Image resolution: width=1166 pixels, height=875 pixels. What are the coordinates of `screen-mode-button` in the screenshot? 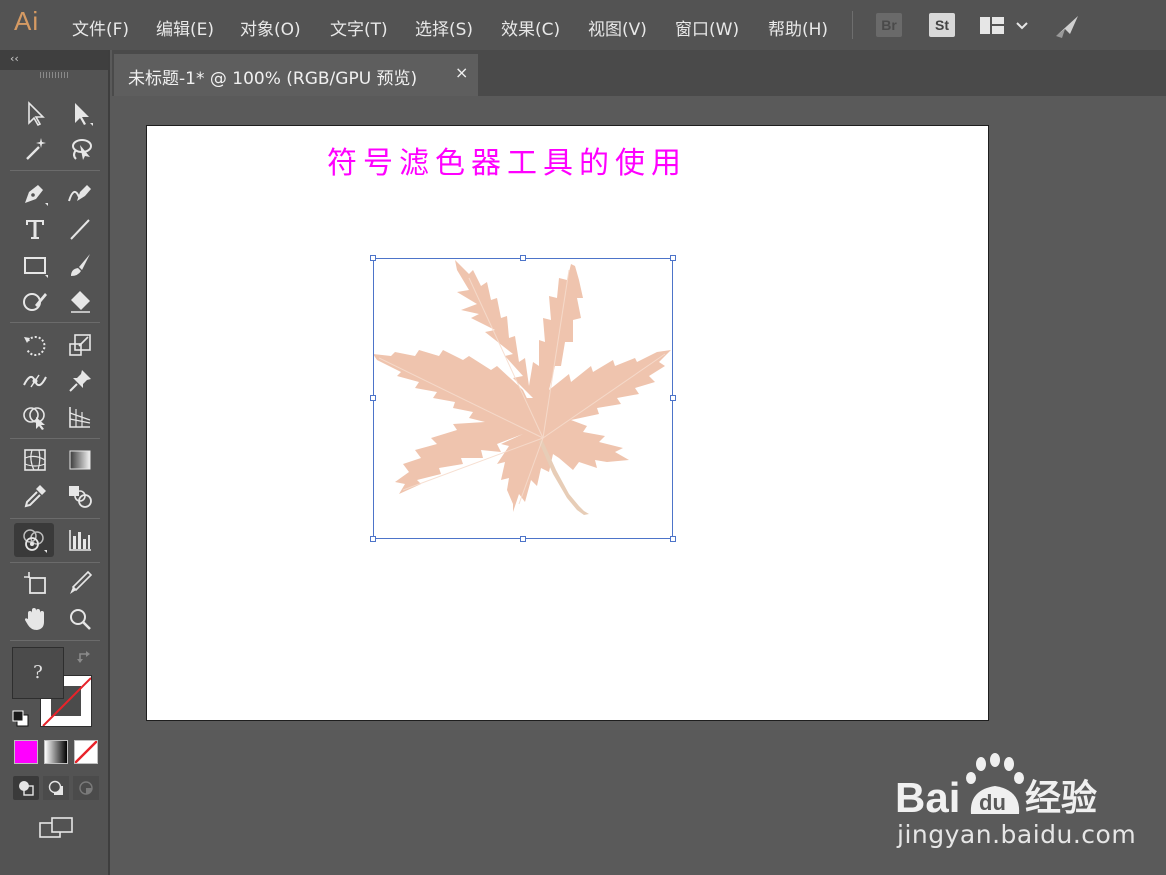 It's located at (56, 829).